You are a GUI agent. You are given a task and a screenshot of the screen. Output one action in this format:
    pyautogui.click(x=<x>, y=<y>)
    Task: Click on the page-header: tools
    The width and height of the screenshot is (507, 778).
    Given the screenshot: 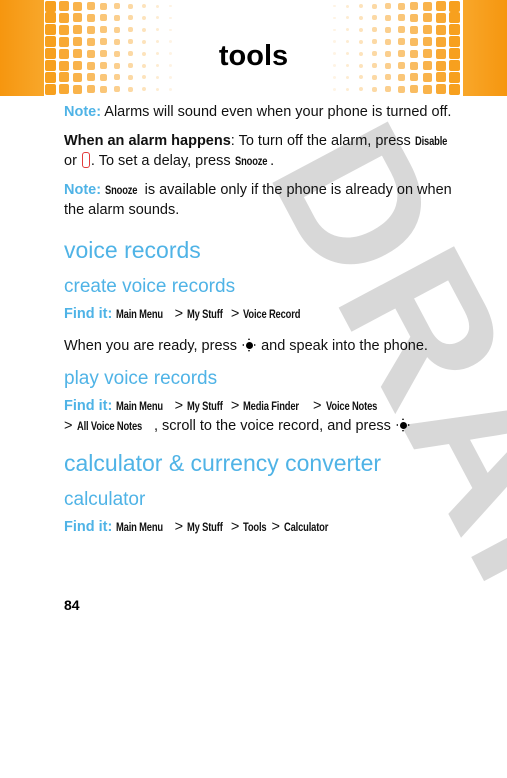 What is the action you would take?
    pyautogui.click(x=253, y=48)
    